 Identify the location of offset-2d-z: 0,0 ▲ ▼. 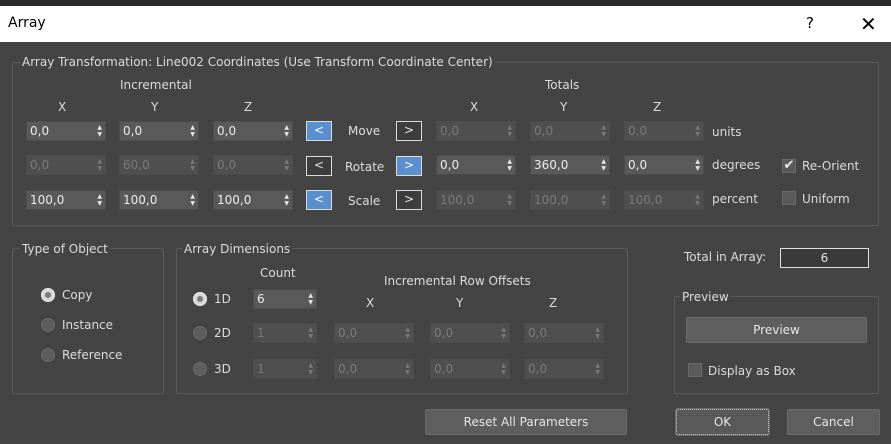
(564, 333).